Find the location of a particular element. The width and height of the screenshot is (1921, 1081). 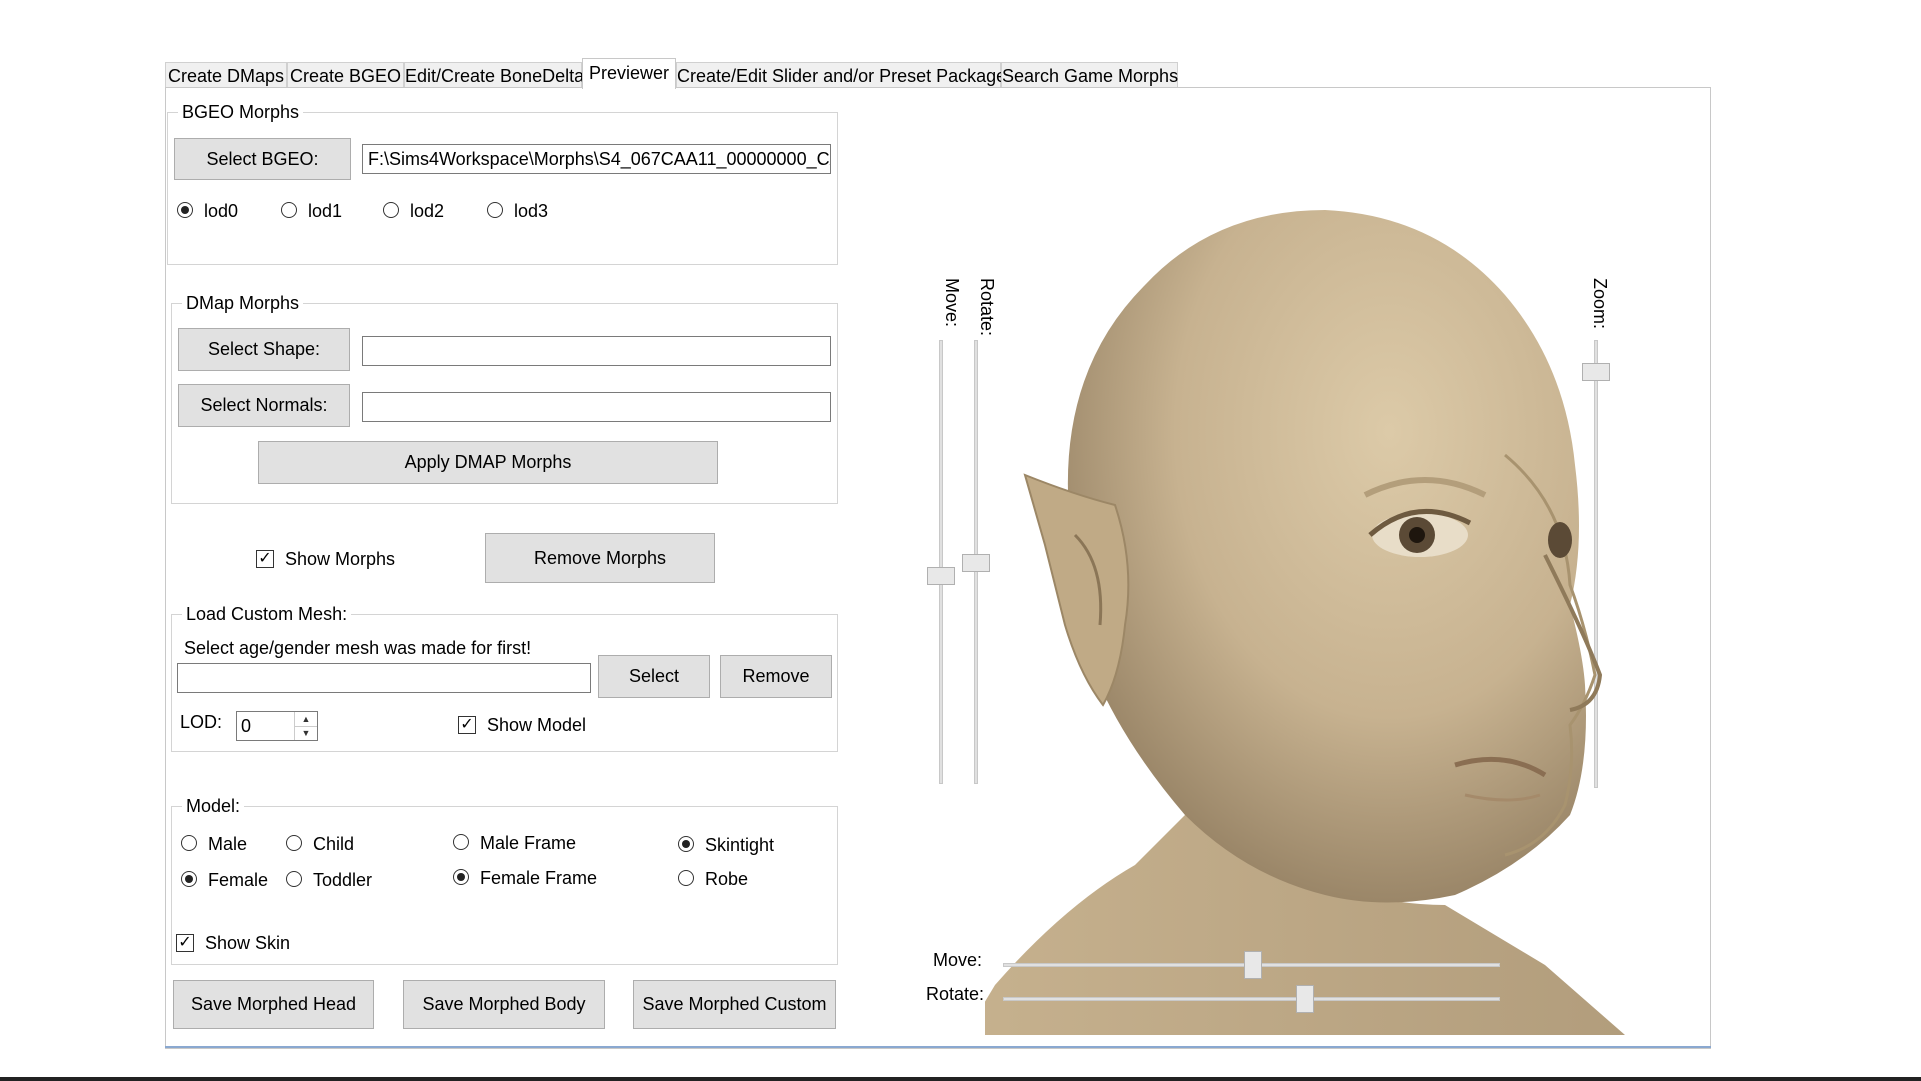

show-skin-check-icon: ✓ is located at coordinates (185, 943).